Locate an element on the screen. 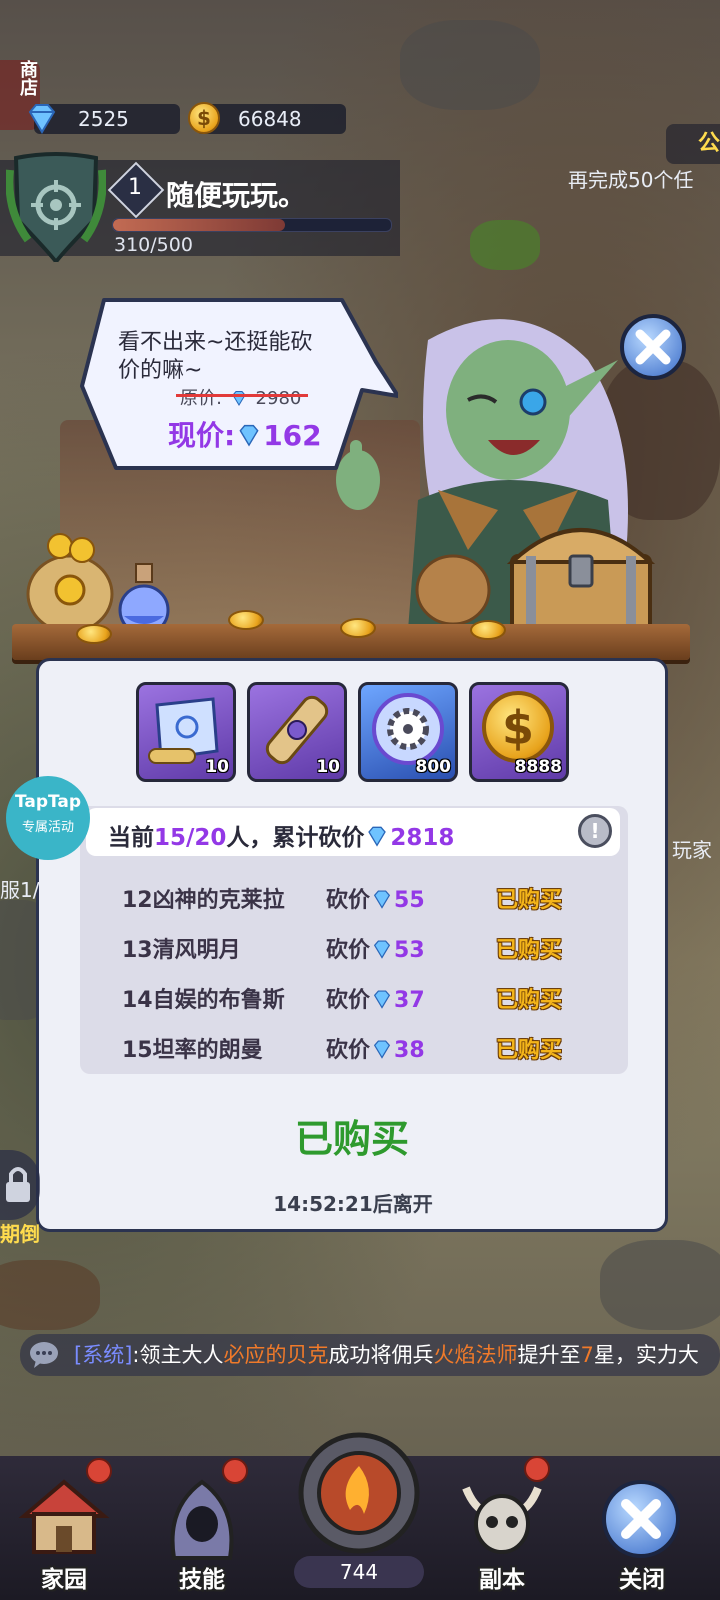 This screenshot has height=1600, width=720. exclamation-icon: ! is located at coordinates (595, 831).